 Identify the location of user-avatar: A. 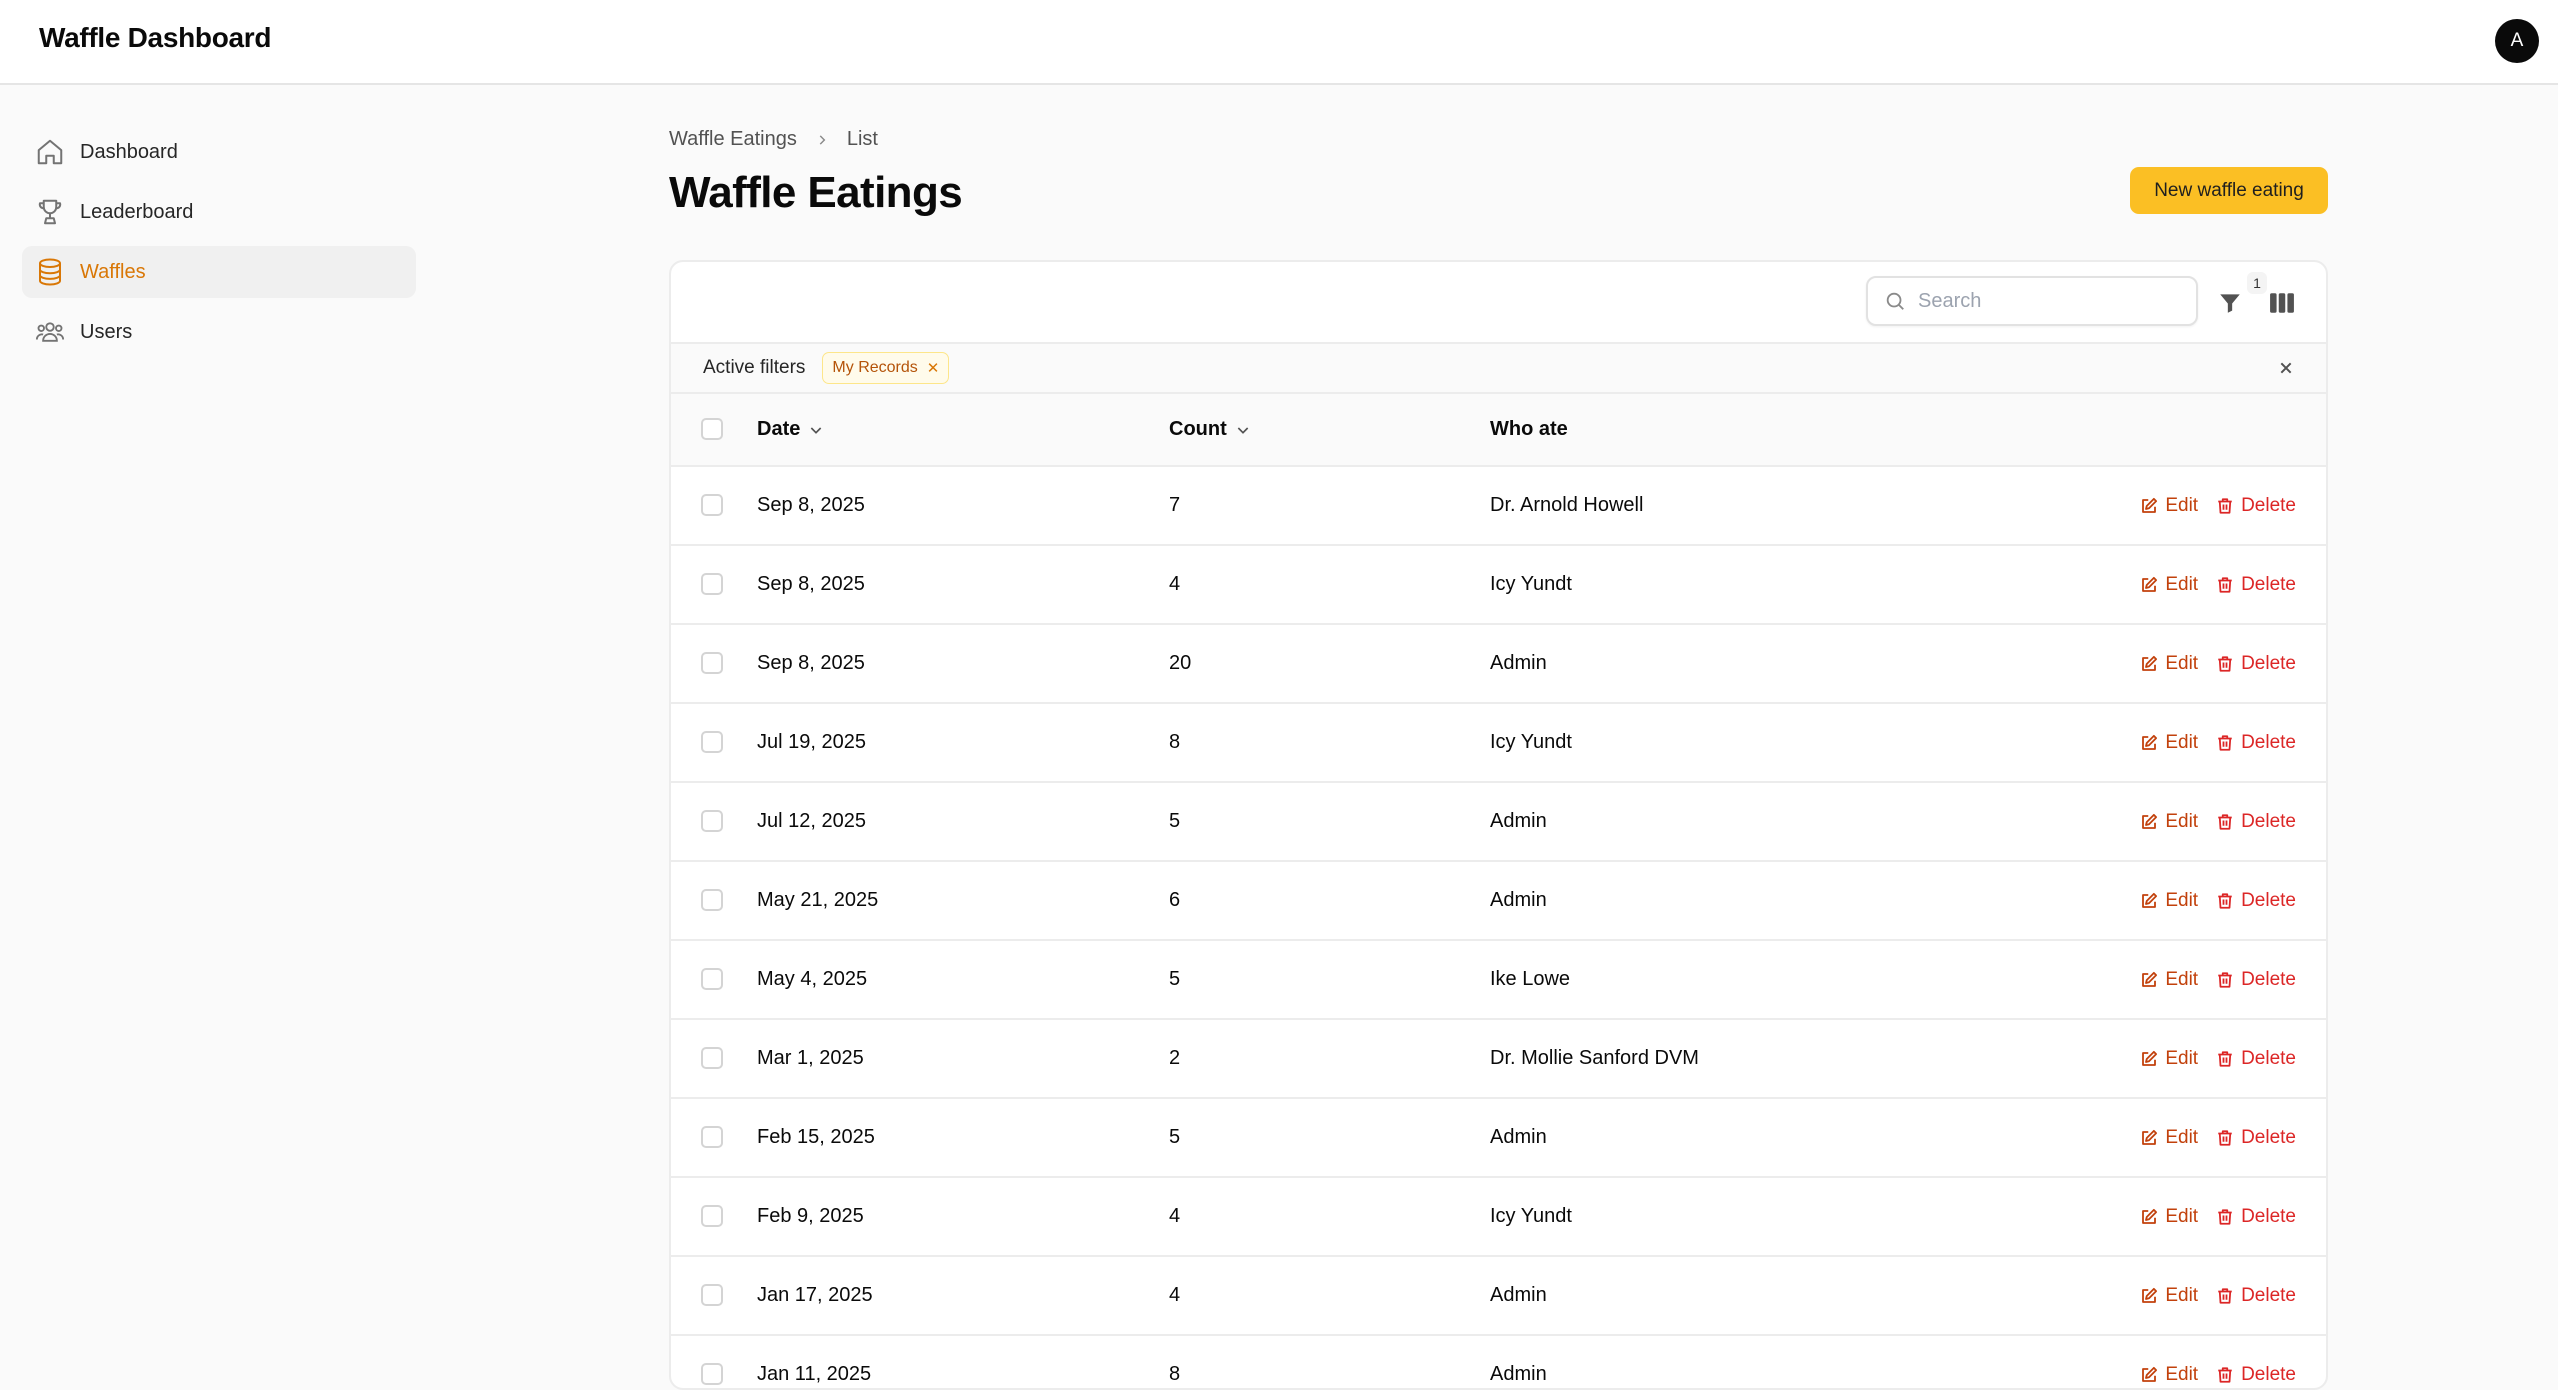
(2517, 41).